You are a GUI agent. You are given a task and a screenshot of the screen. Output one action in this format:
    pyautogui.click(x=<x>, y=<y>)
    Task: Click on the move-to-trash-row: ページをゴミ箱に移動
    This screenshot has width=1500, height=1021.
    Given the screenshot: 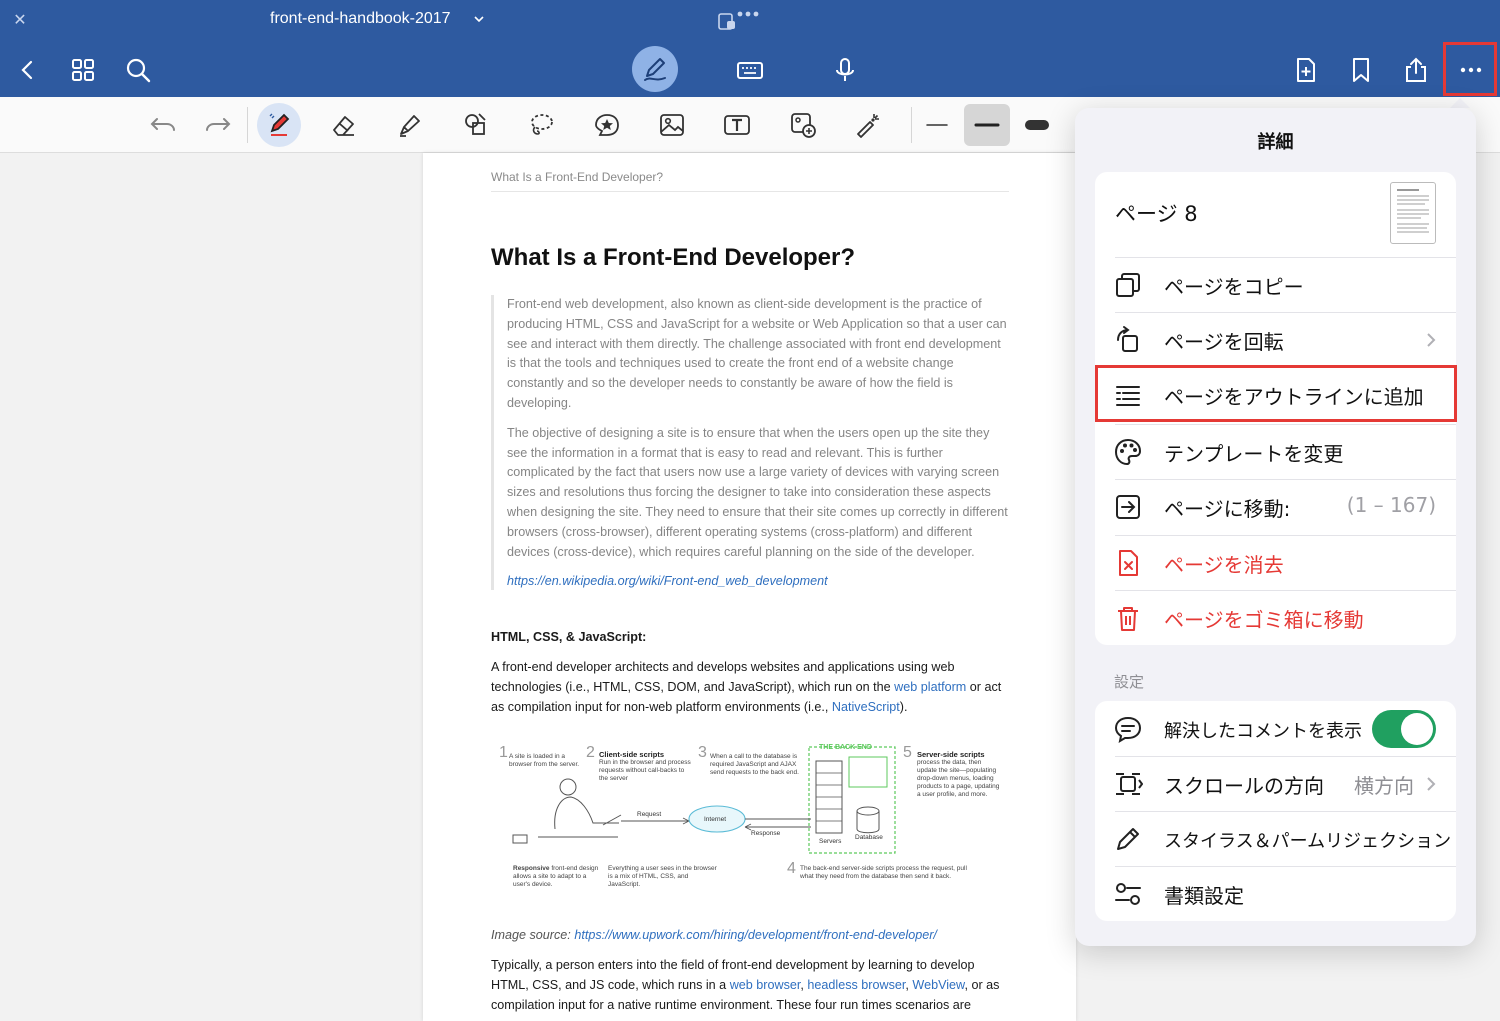 What is the action you would take?
    pyautogui.click(x=1275, y=617)
    